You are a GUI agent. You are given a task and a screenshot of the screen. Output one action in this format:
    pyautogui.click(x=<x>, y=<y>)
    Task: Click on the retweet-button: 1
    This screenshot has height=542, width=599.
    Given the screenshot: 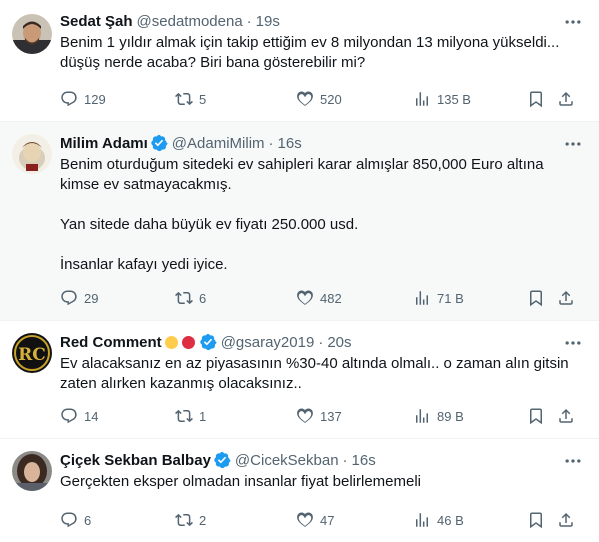 What is the action you would take?
    pyautogui.click(x=190, y=416)
    